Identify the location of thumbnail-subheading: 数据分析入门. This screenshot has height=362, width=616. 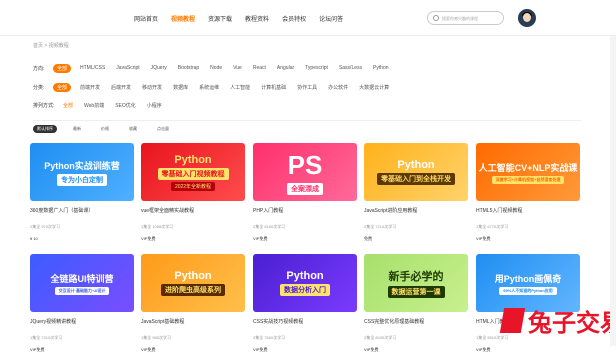
(305, 290).